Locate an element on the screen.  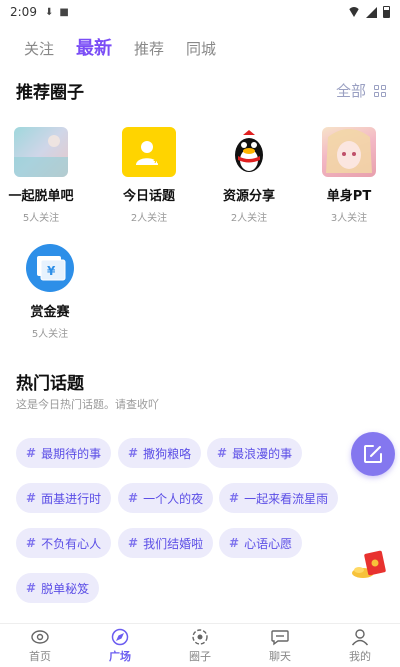
circle-thumbnail: ¥ is located at coordinates (50, 268).